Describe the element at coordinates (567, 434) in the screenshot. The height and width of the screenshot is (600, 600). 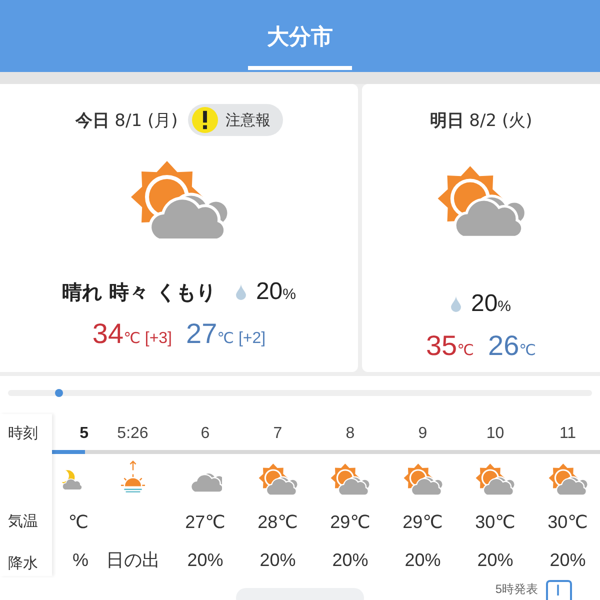
I see `hour-label: 11` at that location.